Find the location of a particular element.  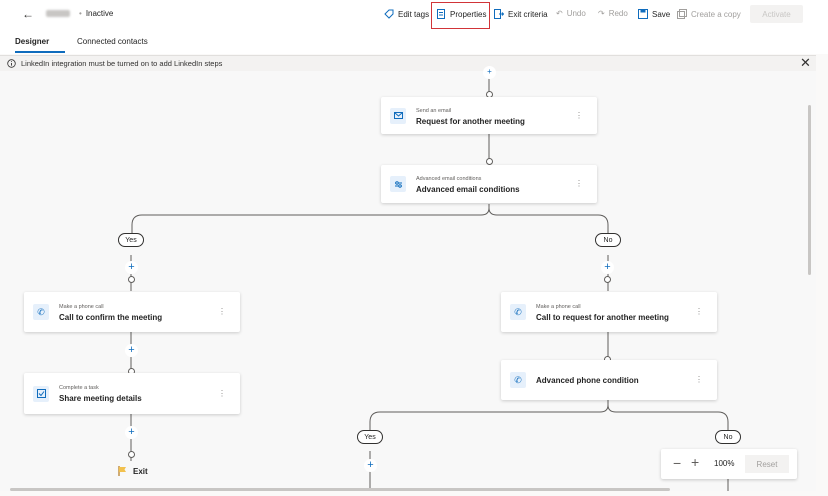

step-subtitle: Advanced email conditions is located at coordinates (449, 179).